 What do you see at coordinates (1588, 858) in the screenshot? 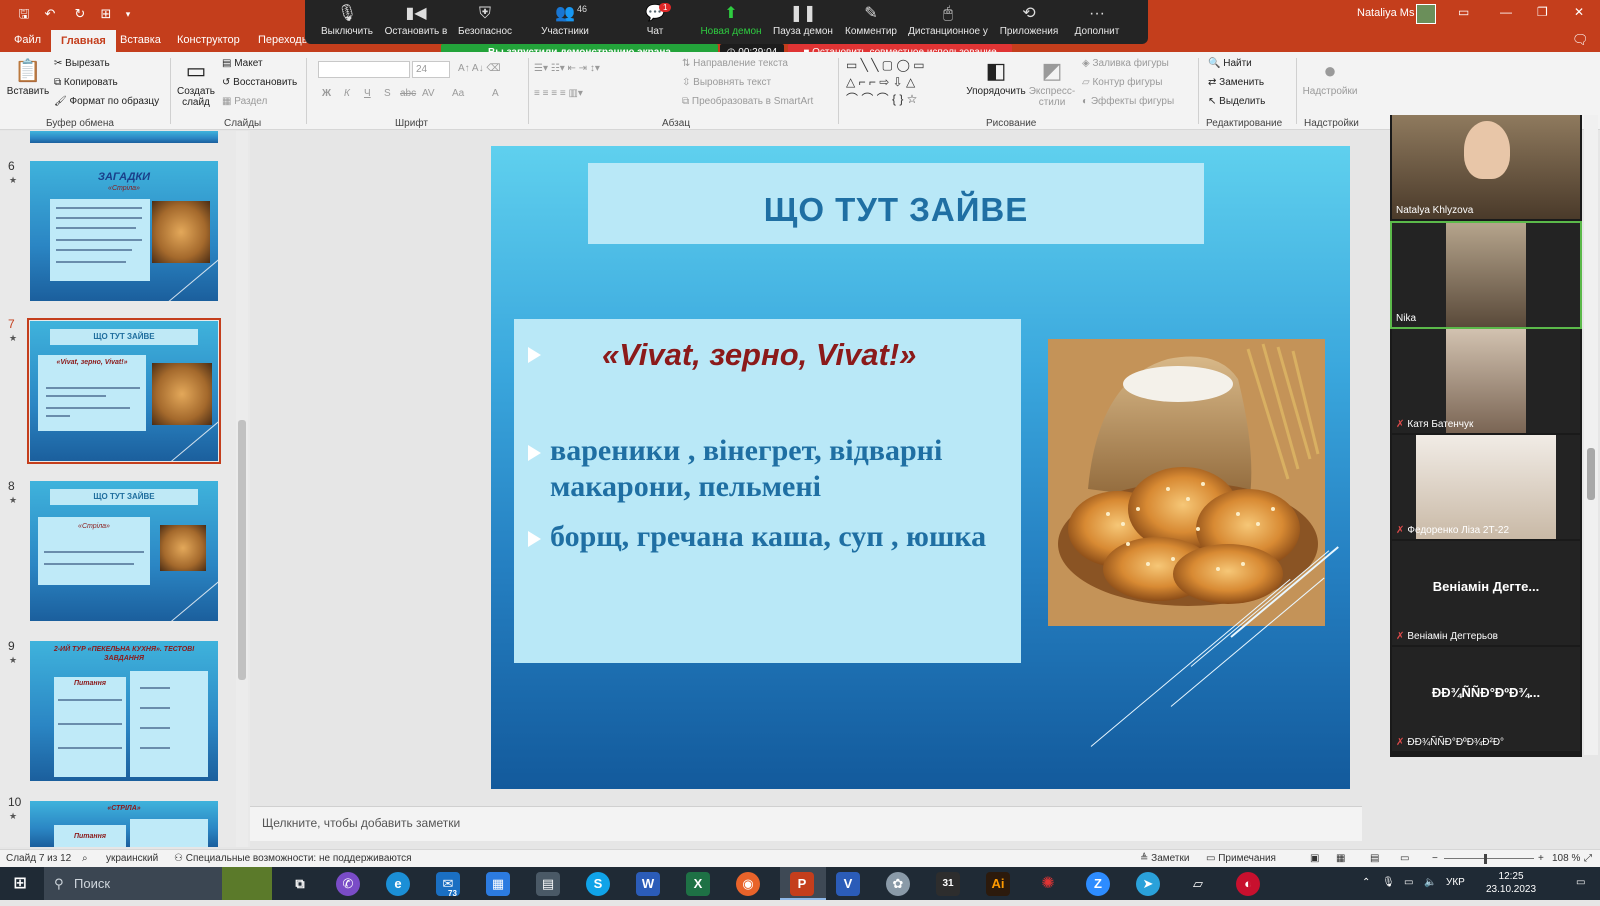
I see `fit-slide-icon: ⤢` at bounding box center [1588, 858].